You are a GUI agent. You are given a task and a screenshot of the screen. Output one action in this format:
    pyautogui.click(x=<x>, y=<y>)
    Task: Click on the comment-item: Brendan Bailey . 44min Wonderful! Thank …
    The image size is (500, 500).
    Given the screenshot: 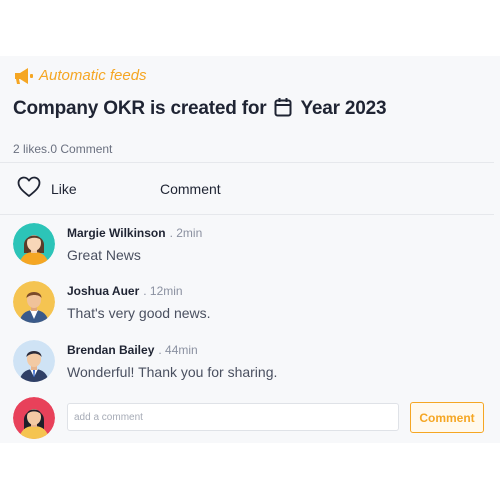 What is the action you would take?
    pyautogui.click(x=248, y=362)
    